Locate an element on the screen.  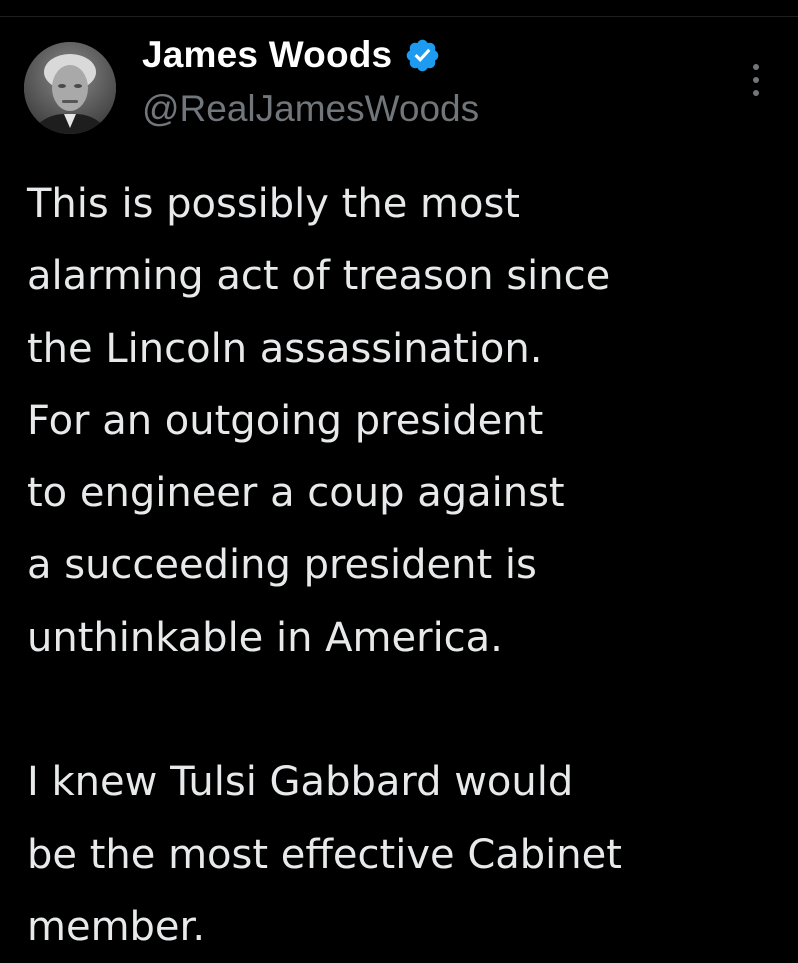
tweet-line: member. is located at coordinates (116, 926).